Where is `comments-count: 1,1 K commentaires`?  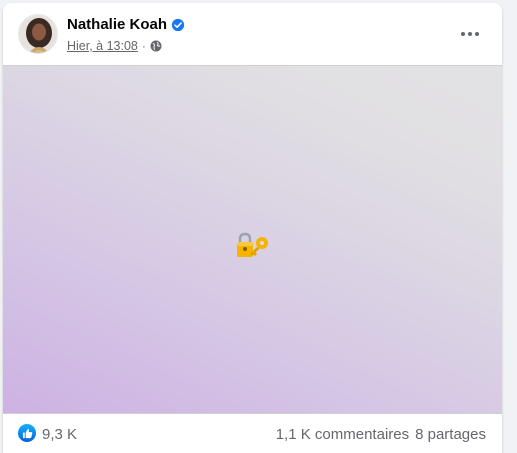
comments-count: 1,1 K commentaires is located at coordinates (342, 434).